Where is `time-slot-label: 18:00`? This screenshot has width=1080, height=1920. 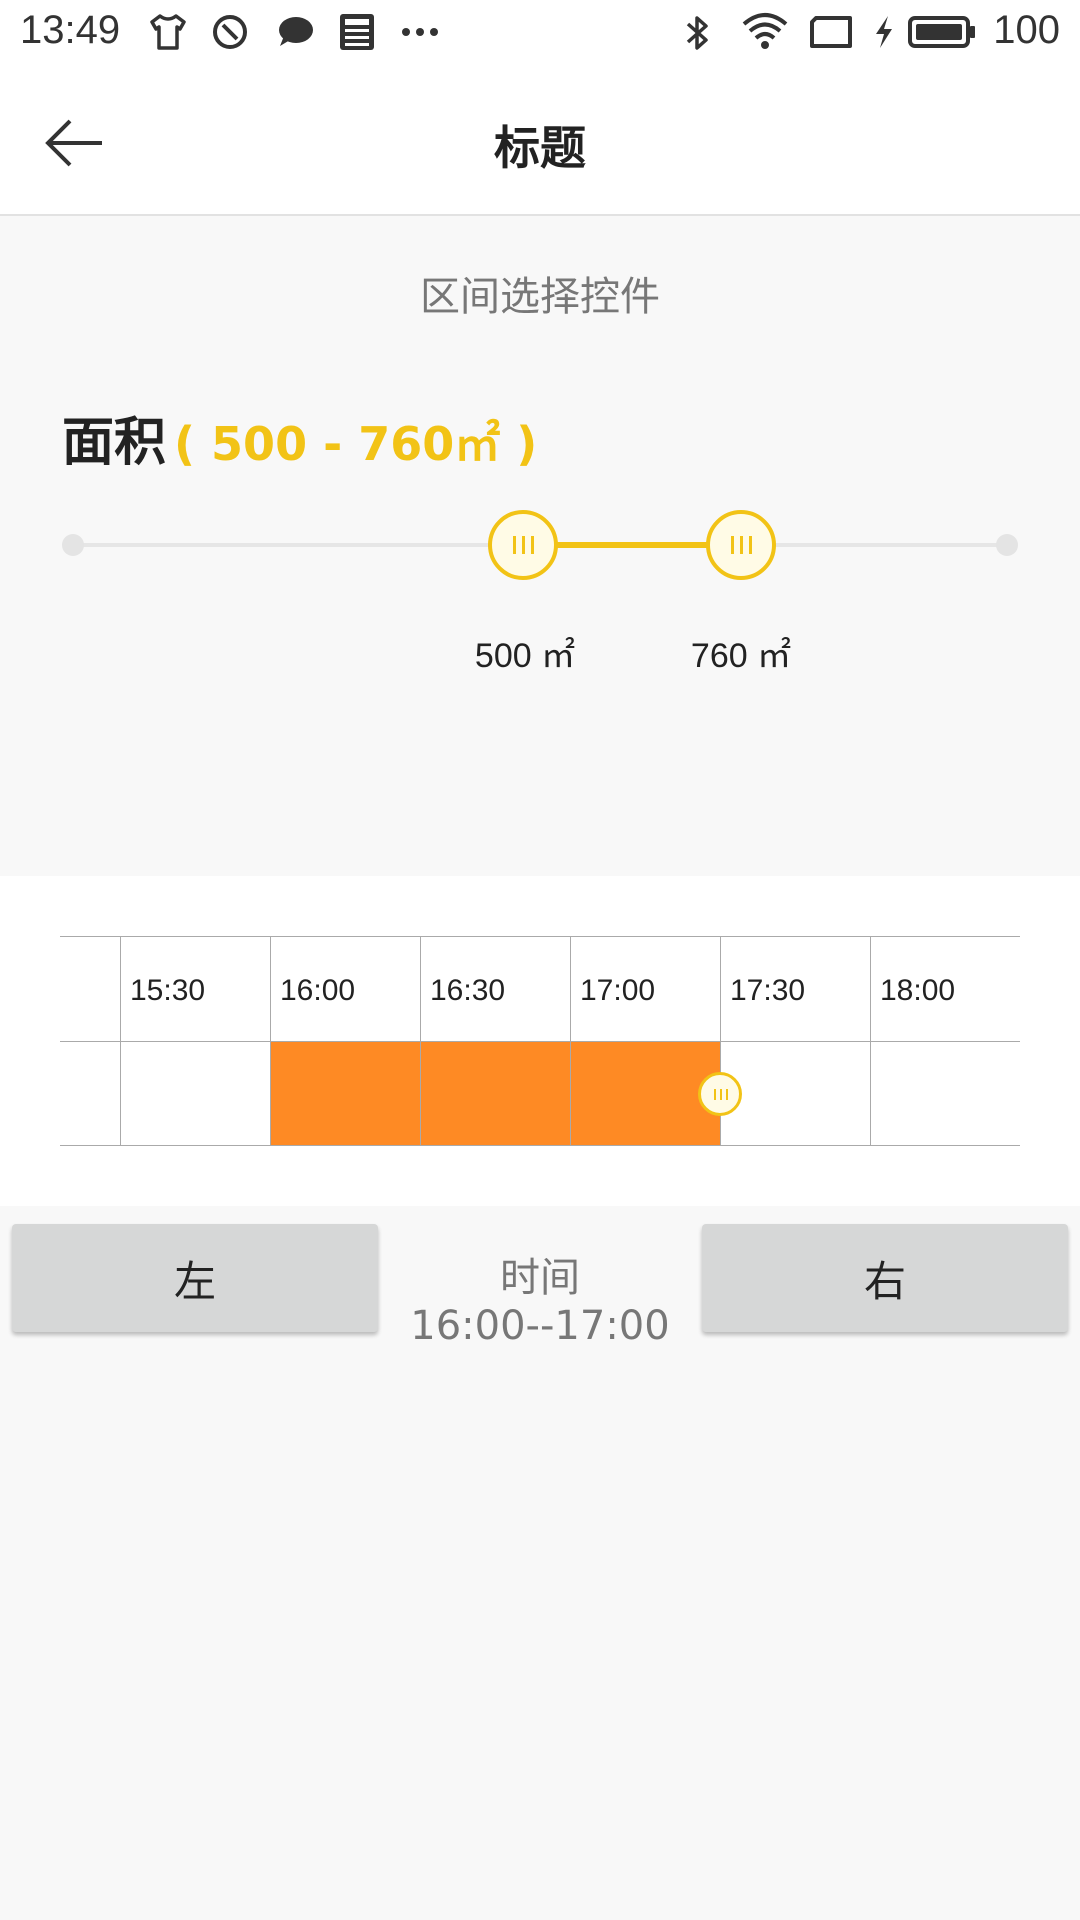 time-slot-label: 18:00 is located at coordinates (918, 990).